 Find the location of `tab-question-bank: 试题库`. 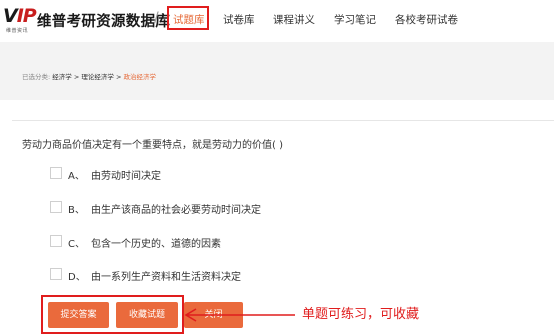

tab-question-bank: 试题库 is located at coordinates (189, 19).